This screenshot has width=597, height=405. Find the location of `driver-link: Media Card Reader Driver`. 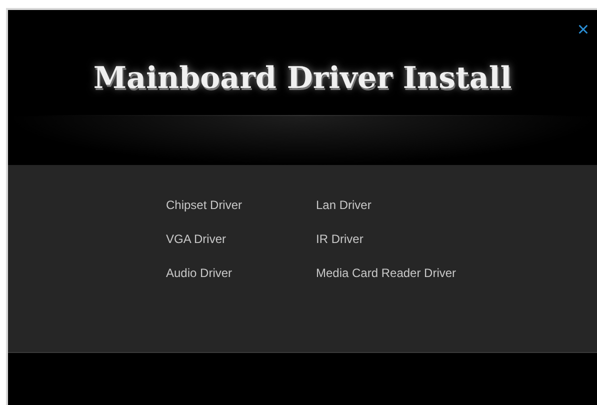

driver-link: Media Card Reader Driver is located at coordinates (416, 273).